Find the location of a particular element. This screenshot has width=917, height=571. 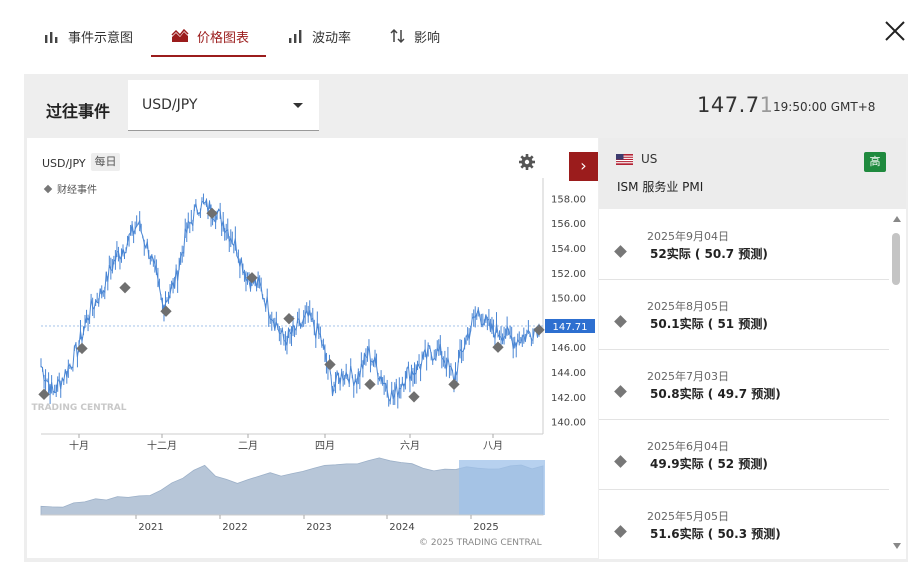

y-tick-label: 158.00 is located at coordinates (568, 199).